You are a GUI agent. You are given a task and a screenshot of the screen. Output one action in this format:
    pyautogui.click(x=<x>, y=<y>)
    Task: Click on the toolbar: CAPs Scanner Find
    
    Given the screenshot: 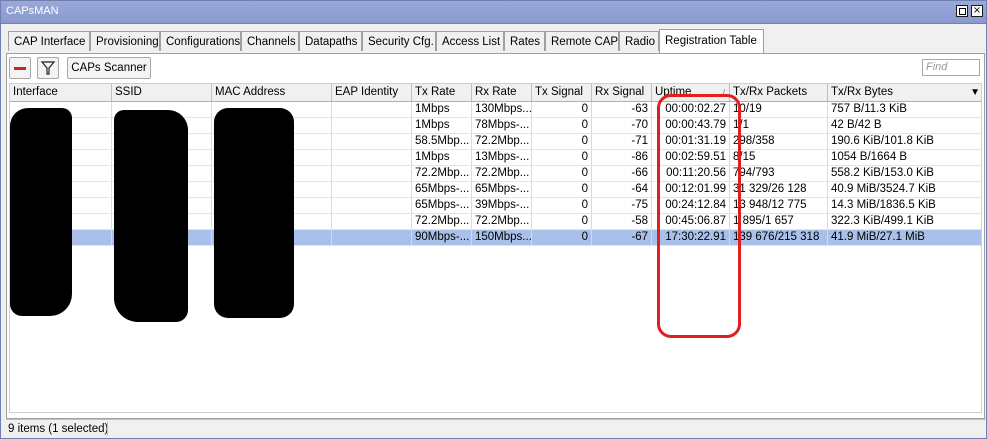 What is the action you would take?
    pyautogui.click(x=495, y=69)
    